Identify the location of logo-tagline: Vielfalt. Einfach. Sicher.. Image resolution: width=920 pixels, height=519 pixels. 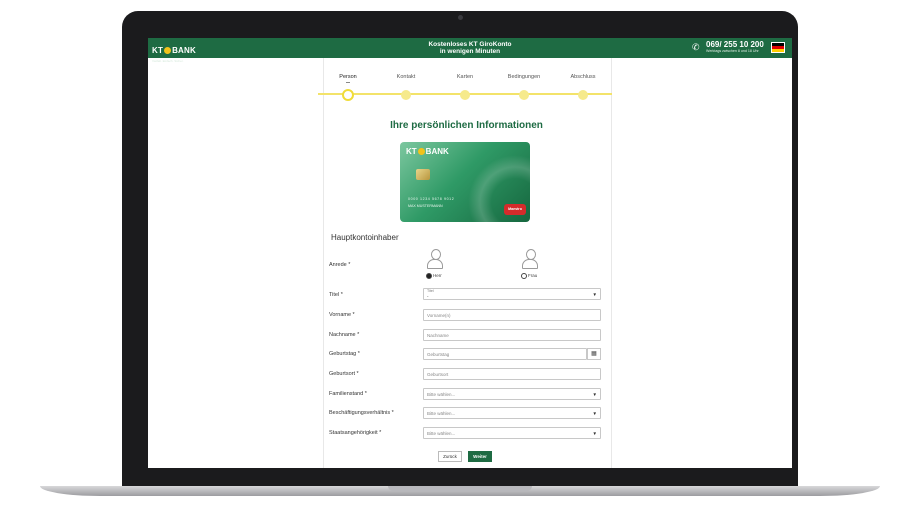
(168, 61).